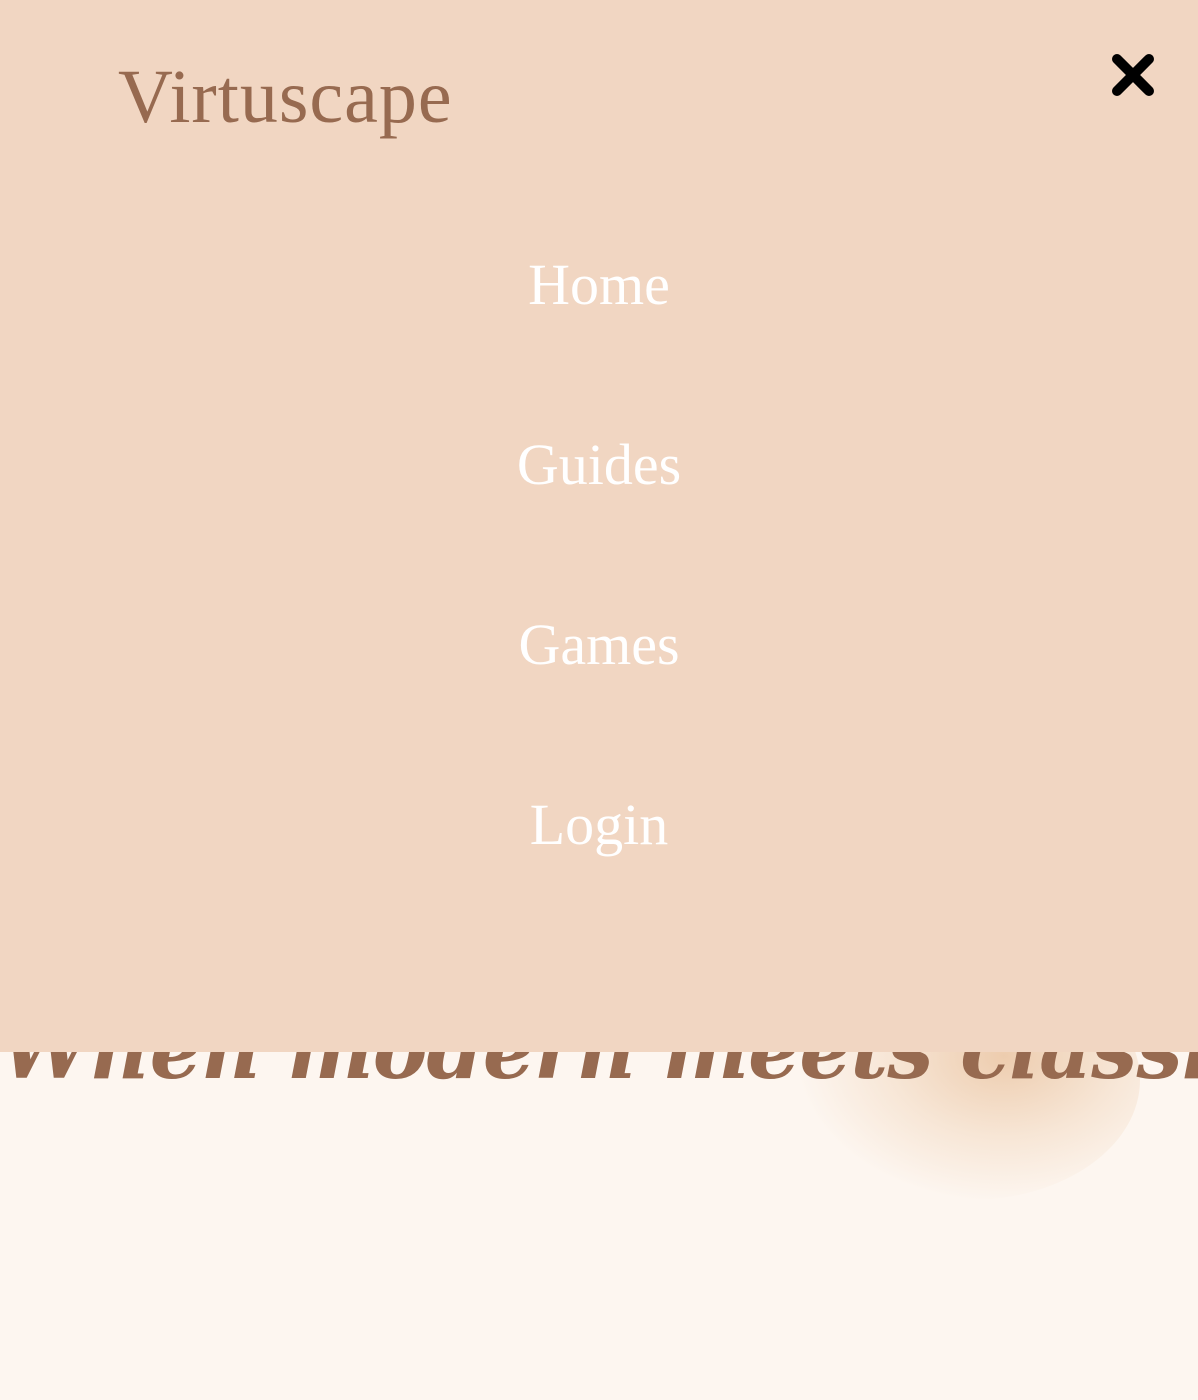 The width and height of the screenshot is (1198, 1400). I want to click on close-menu-button, so click(1133, 75).